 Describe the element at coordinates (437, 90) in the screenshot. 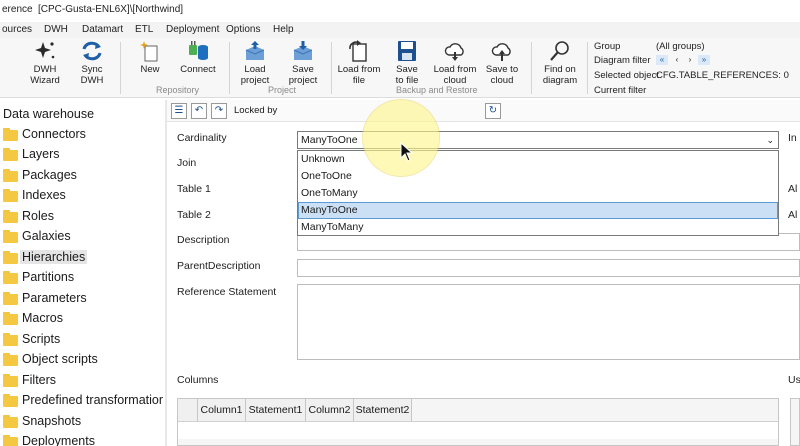

I see `group-label-backup: Backup and Restore` at that location.